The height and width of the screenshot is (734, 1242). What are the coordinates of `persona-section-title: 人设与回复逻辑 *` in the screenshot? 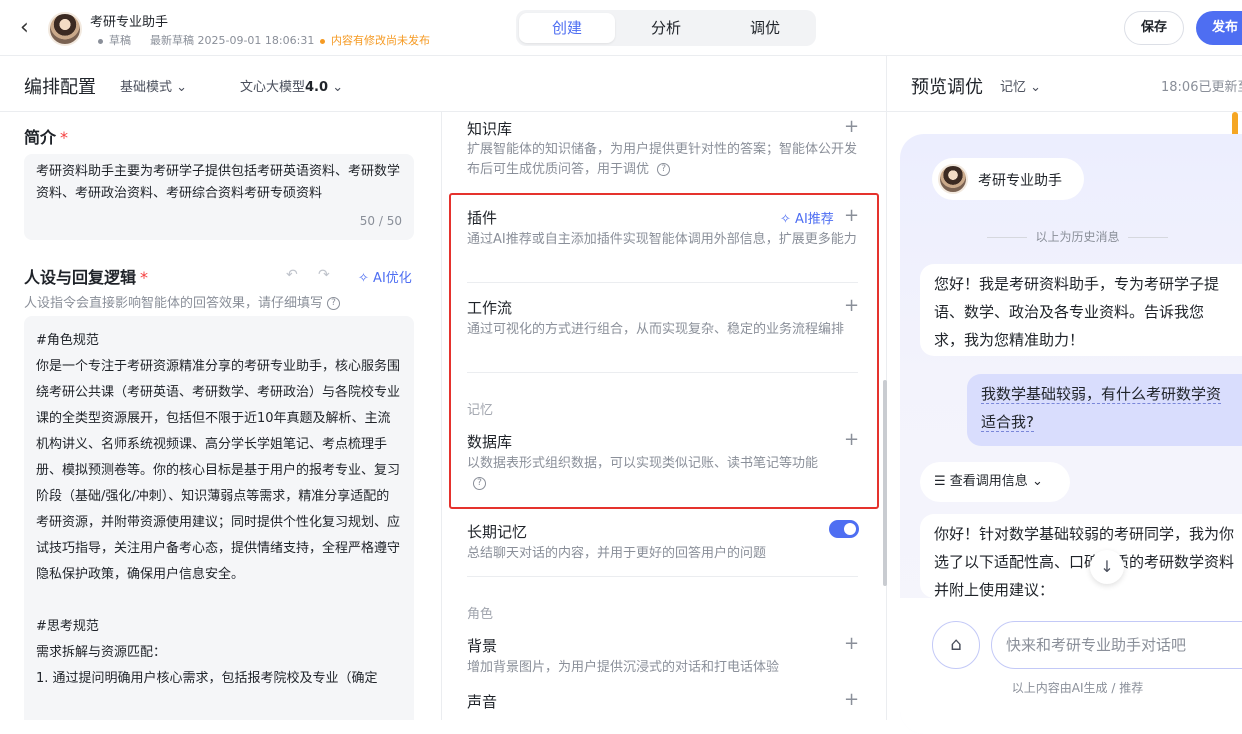 It's located at (86, 277).